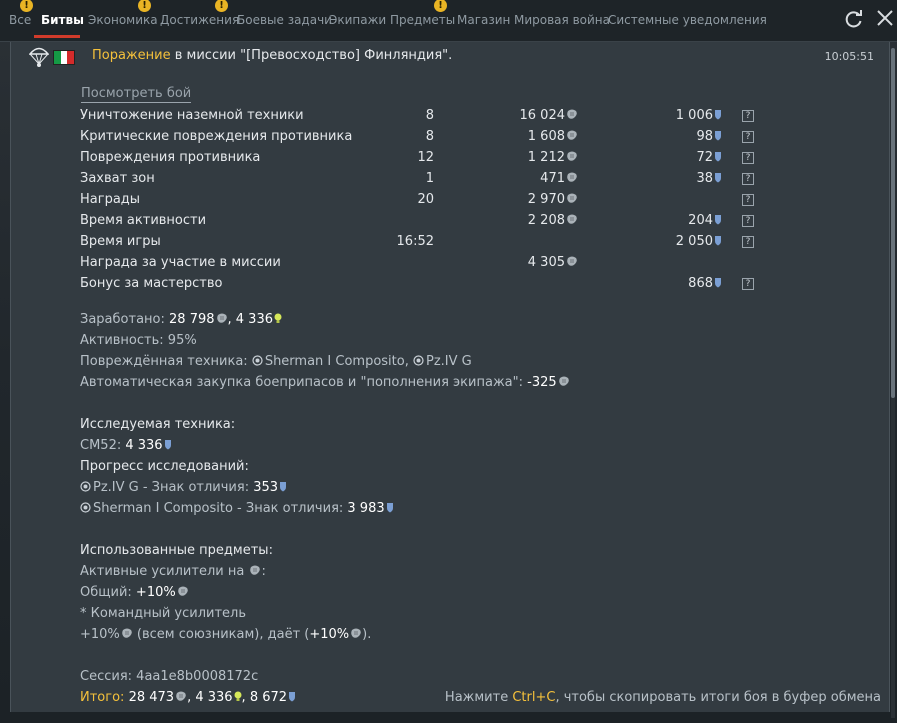  What do you see at coordinates (183, 487) in the screenshot?
I see `research-progress-line: Pz.IV G - Знак отличия: 353` at bounding box center [183, 487].